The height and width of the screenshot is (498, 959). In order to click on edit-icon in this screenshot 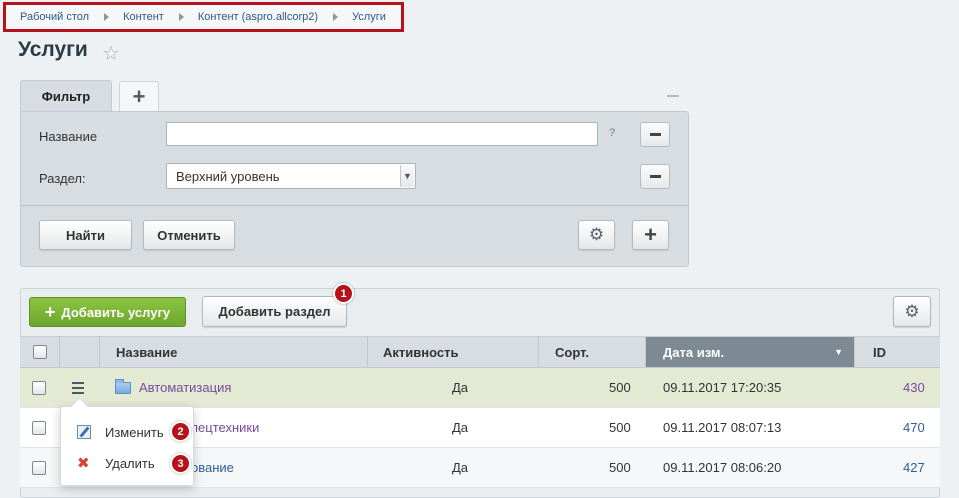, I will do `click(84, 432)`.